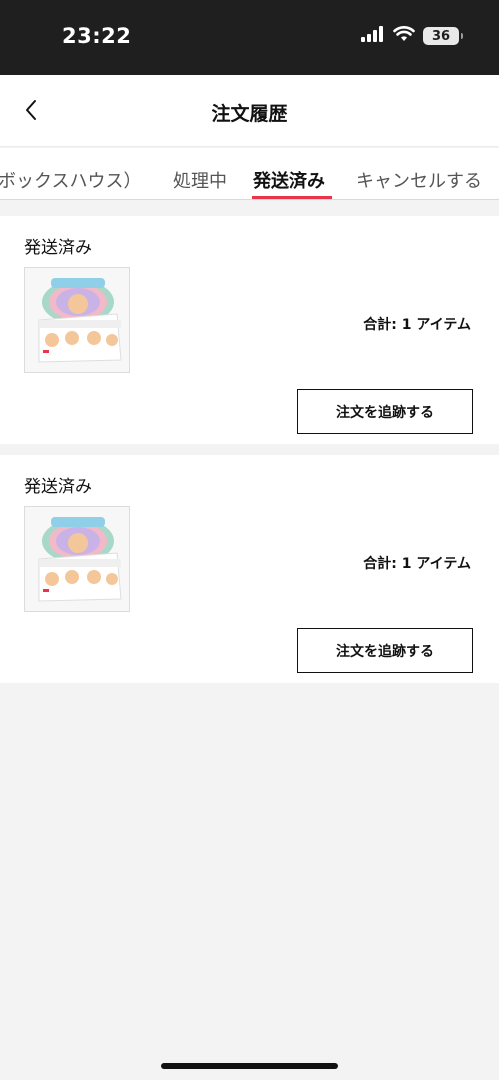 This screenshot has width=499, height=1080. Describe the element at coordinates (249, 37) in the screenshot. I see `status-bar: 23:22 36` at that location.